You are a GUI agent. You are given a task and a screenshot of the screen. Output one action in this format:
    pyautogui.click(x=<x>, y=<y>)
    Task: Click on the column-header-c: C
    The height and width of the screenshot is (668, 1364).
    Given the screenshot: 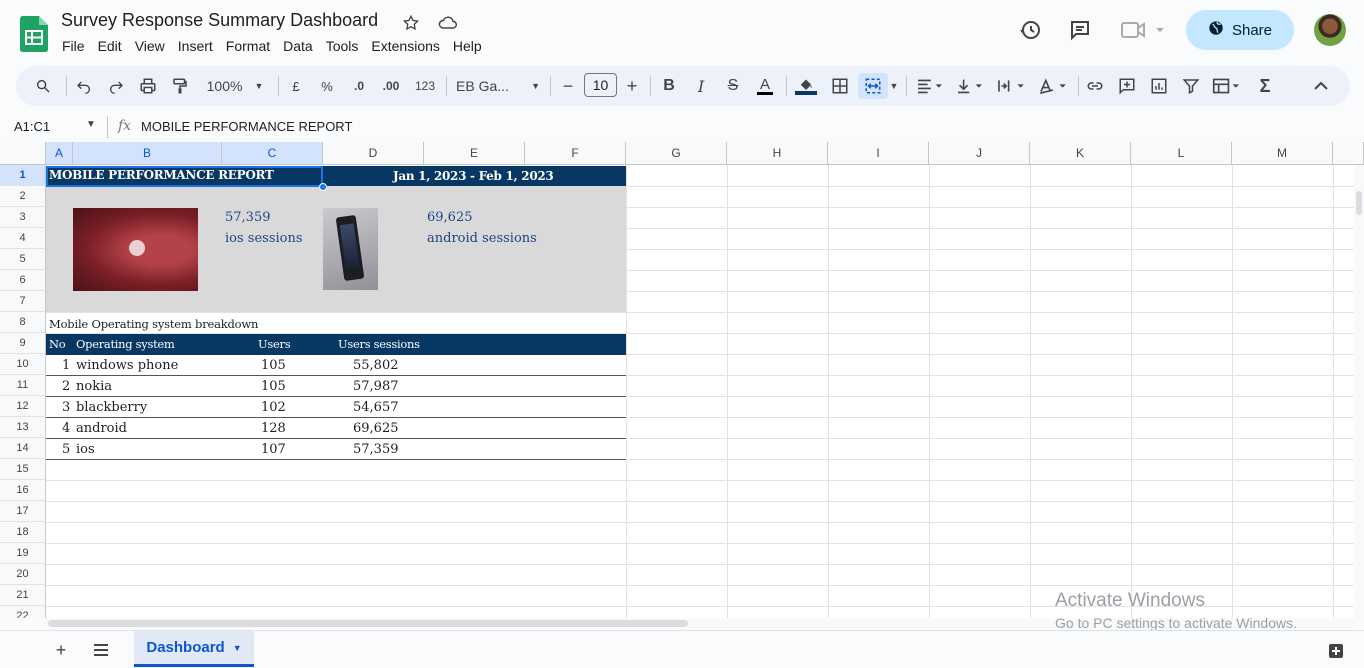 What is the action you would take?
    pyautogui.click(x=272, y=153)
    